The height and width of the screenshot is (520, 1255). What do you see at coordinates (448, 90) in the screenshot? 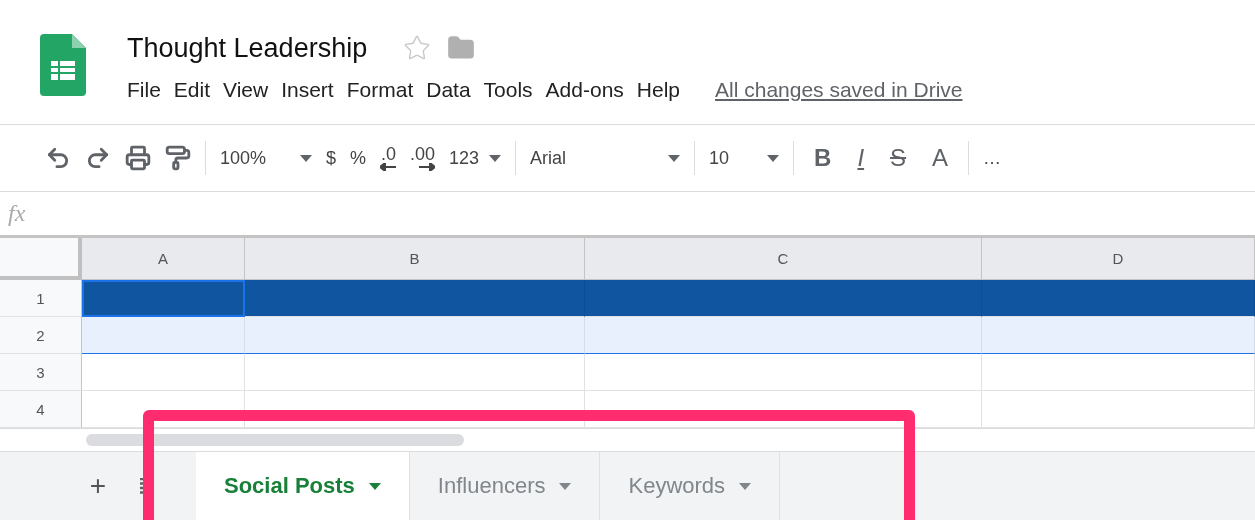
I see `menu-item: Data` at bounding box center [448, 90].